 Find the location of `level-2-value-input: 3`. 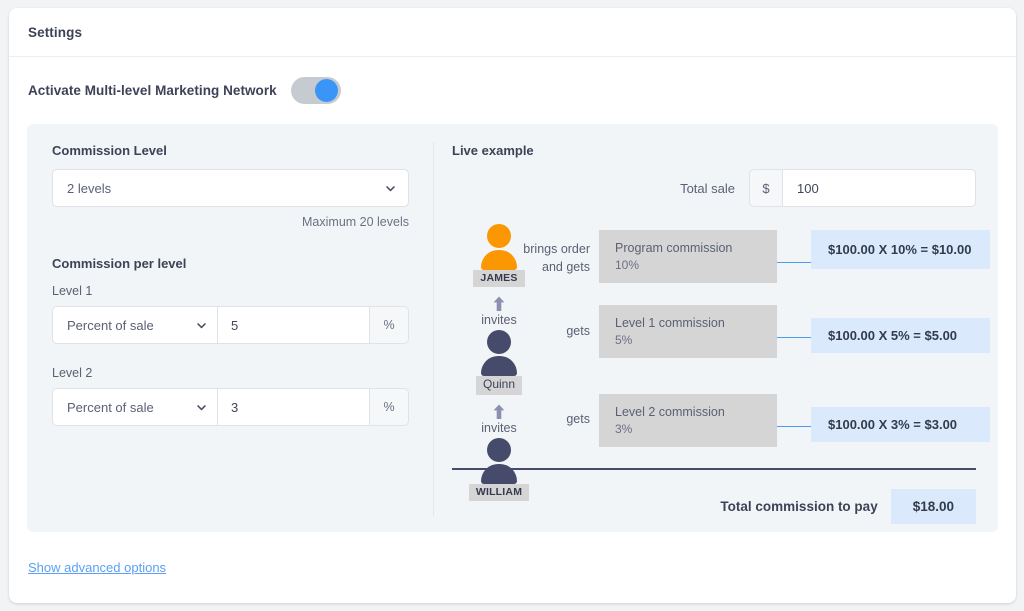

level-2-value-input: 3 is located at coordinates (293, 407).